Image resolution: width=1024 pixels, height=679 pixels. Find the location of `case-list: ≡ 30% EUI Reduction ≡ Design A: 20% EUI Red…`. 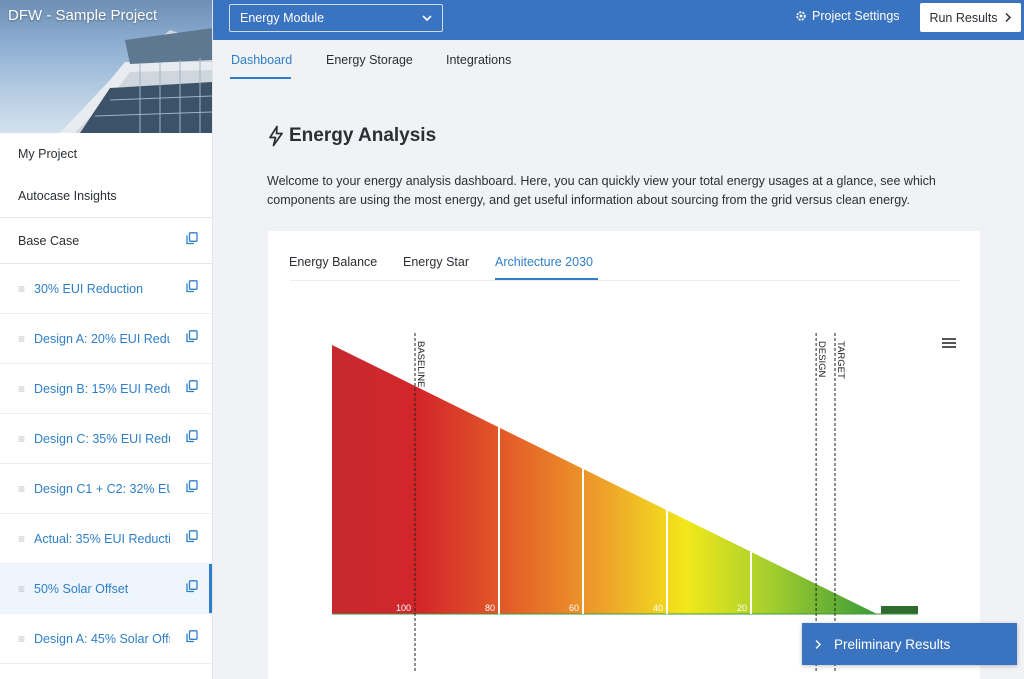

case-list: ≡ 30% EUI Reduction ≡ Design A: 20% EUI Red… is located at coordinates (106, 464).